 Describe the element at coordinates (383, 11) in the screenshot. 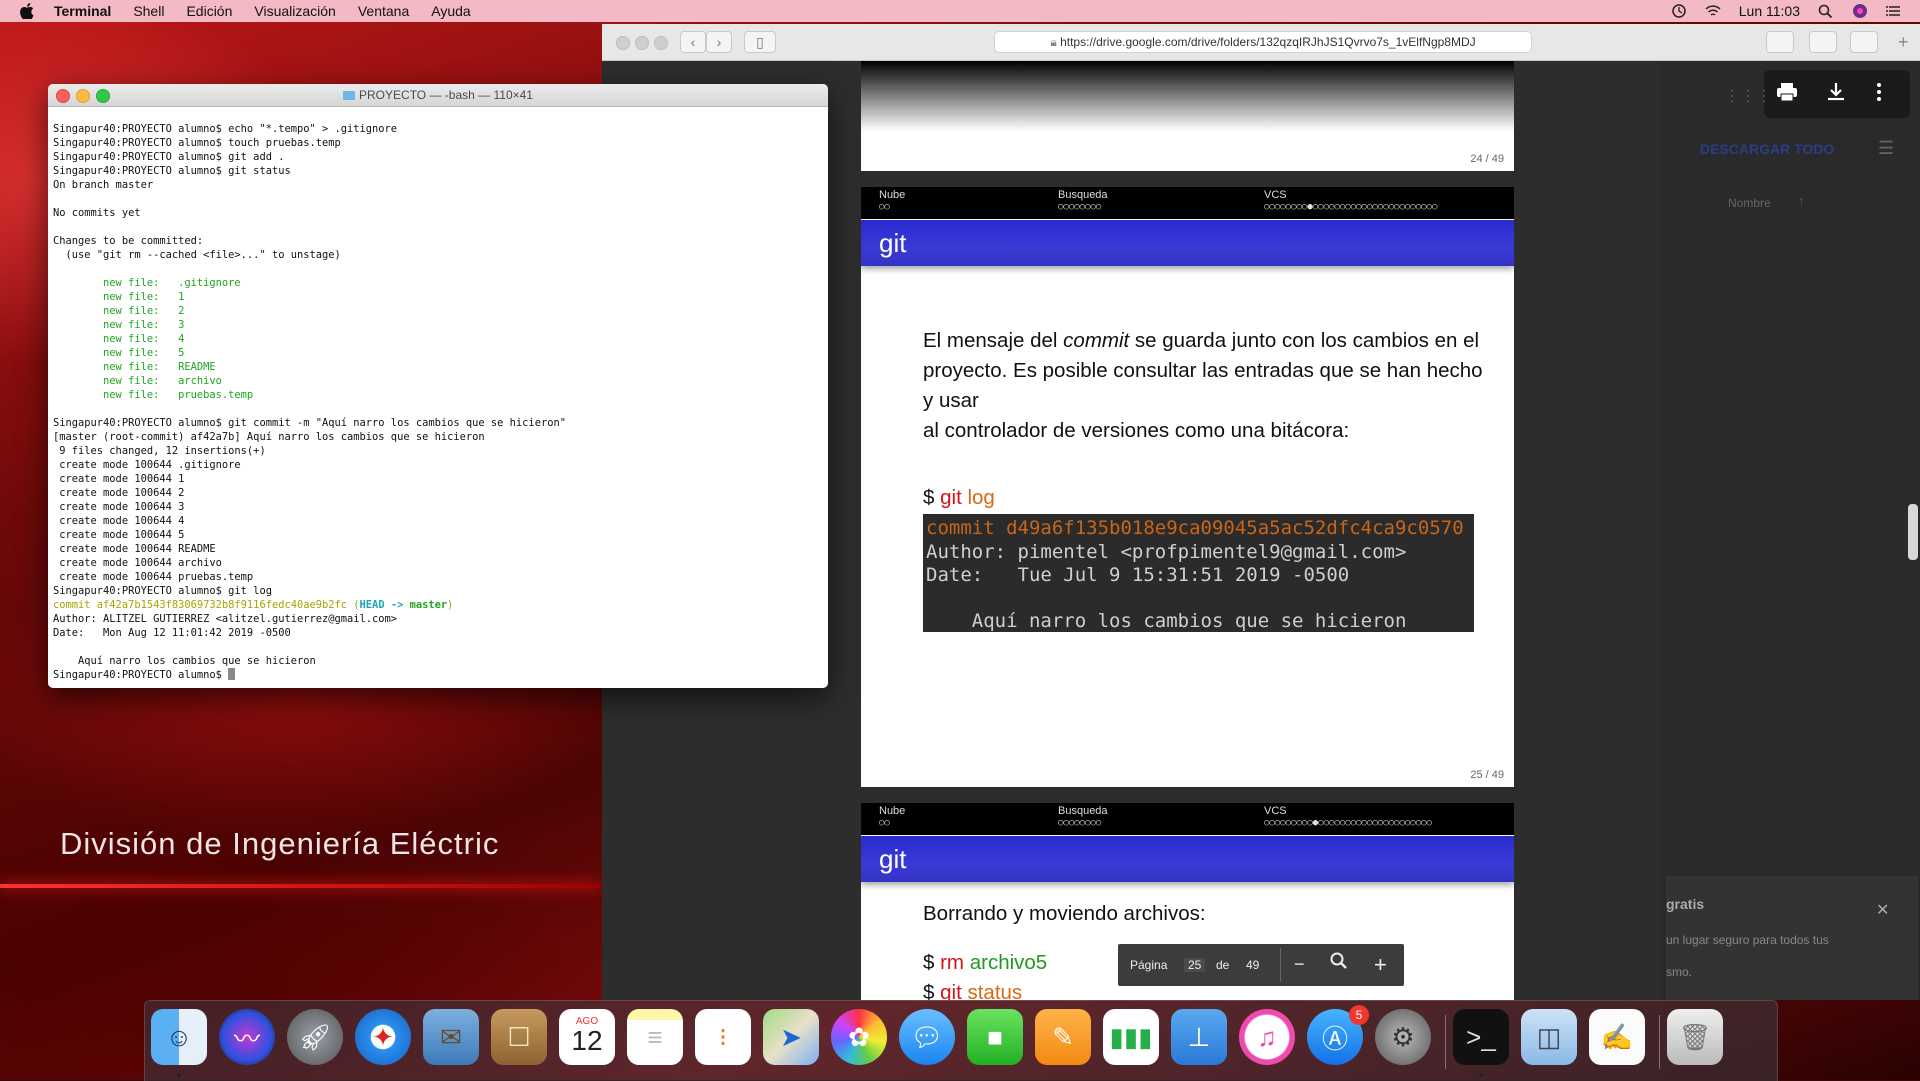

I see `menu-ventana: Ventana` at that location.